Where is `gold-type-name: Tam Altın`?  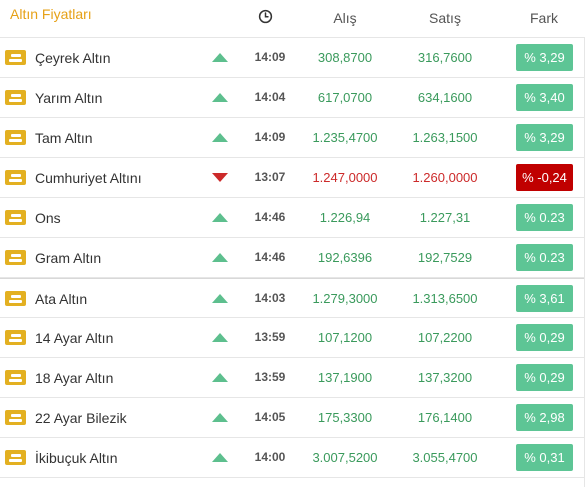 gold-type-name: Tam Altın is located at coordinates (64, 138).